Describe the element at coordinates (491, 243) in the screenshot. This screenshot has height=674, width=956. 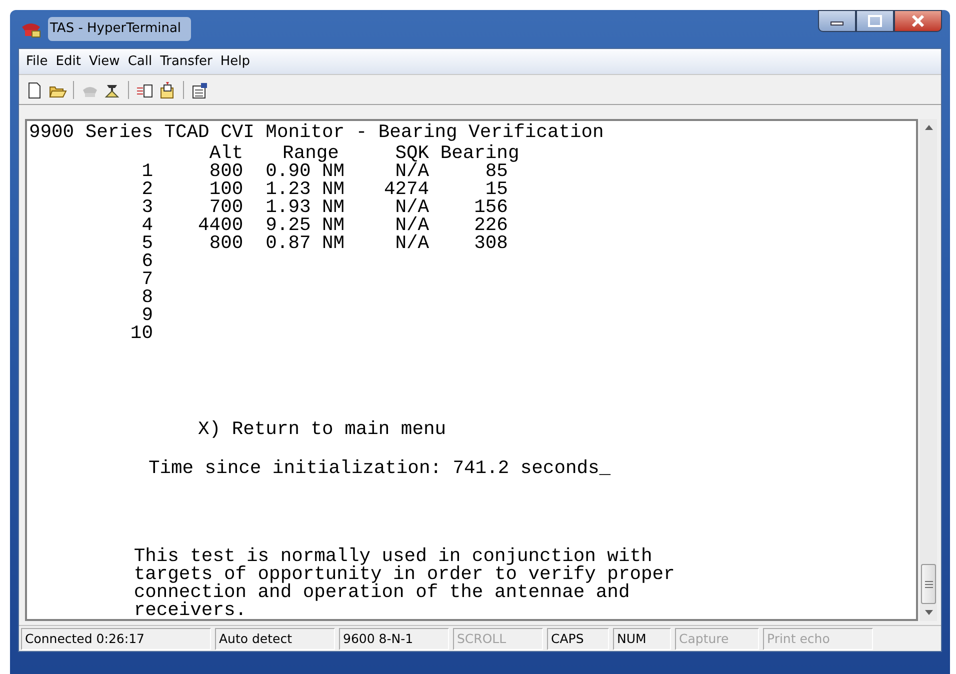
I see `table-cell: 308` at that location.